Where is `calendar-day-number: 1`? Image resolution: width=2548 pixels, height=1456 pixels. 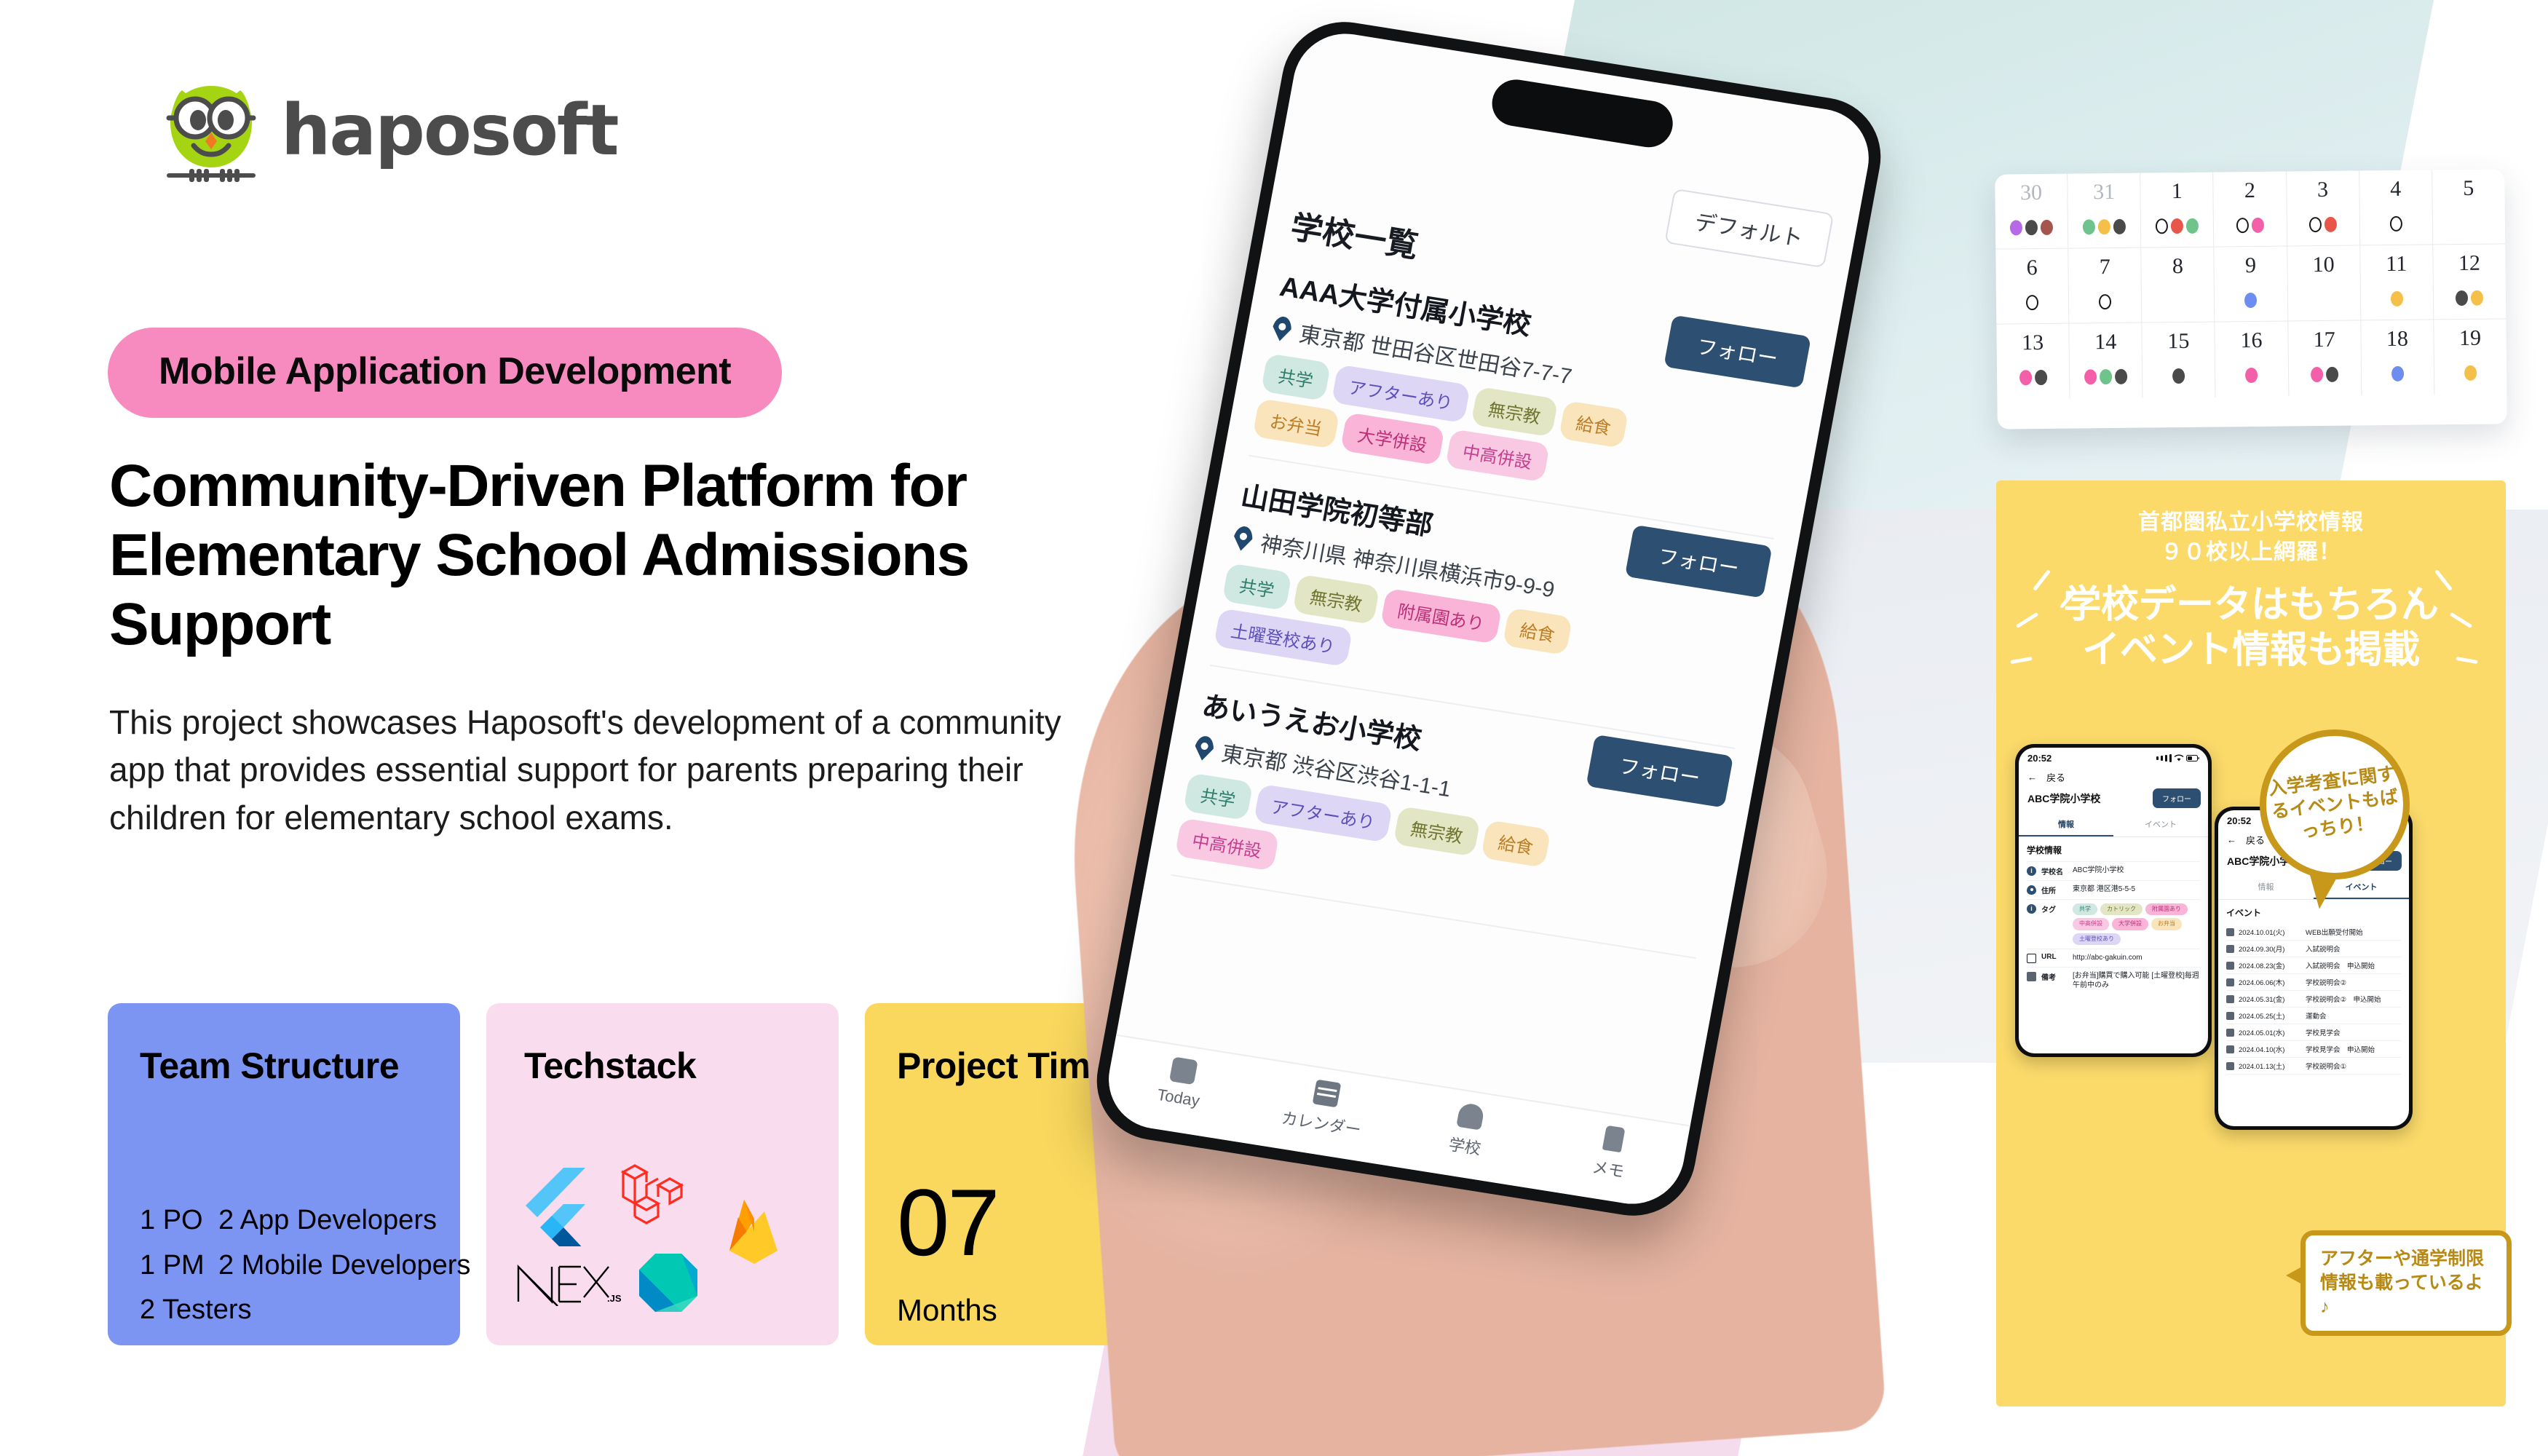 calendar-day-number: 1 is located at coordinates (2177, 191).